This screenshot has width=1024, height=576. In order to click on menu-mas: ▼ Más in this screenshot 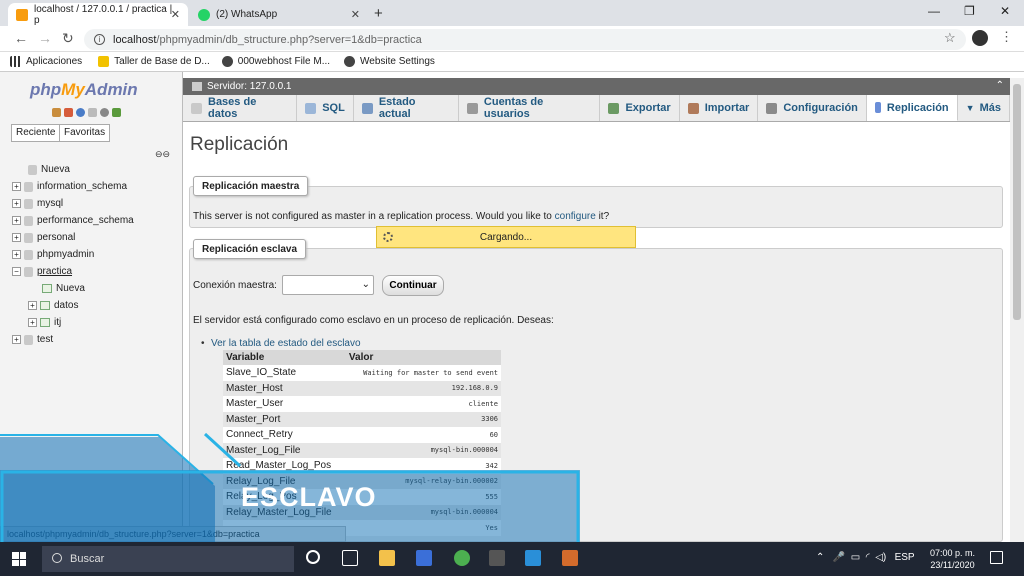, I will do `click(984, 108)`.